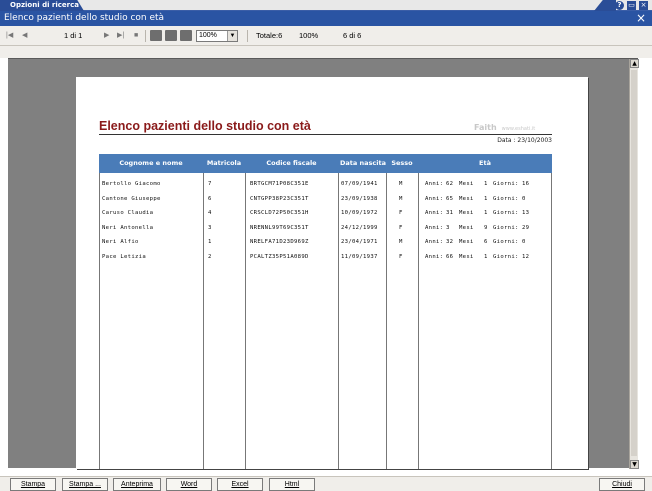  I want to click on chiudi-button: Chiudi, so click(622, 484).